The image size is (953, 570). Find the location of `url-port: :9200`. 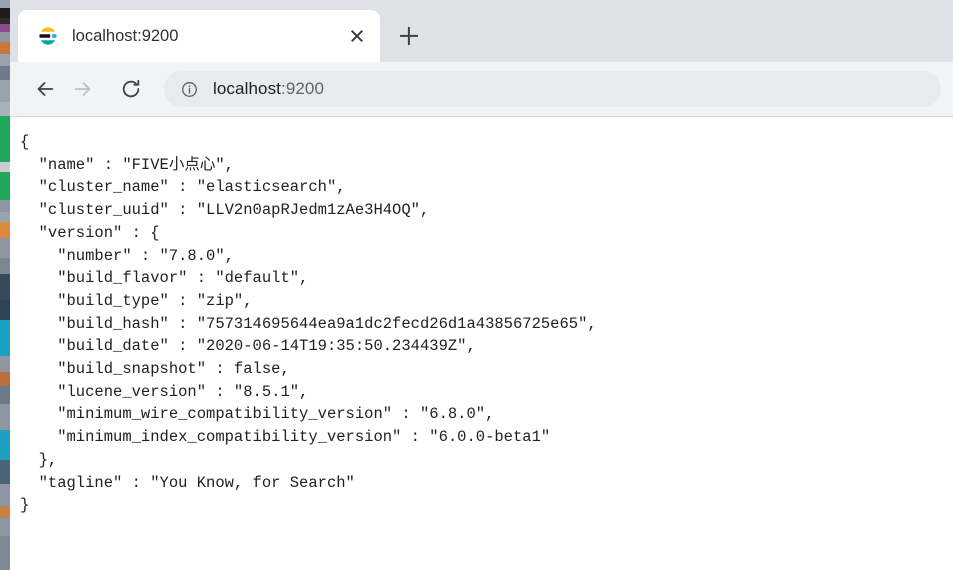

url-port: :9200 is located at coordinates (303, 88).